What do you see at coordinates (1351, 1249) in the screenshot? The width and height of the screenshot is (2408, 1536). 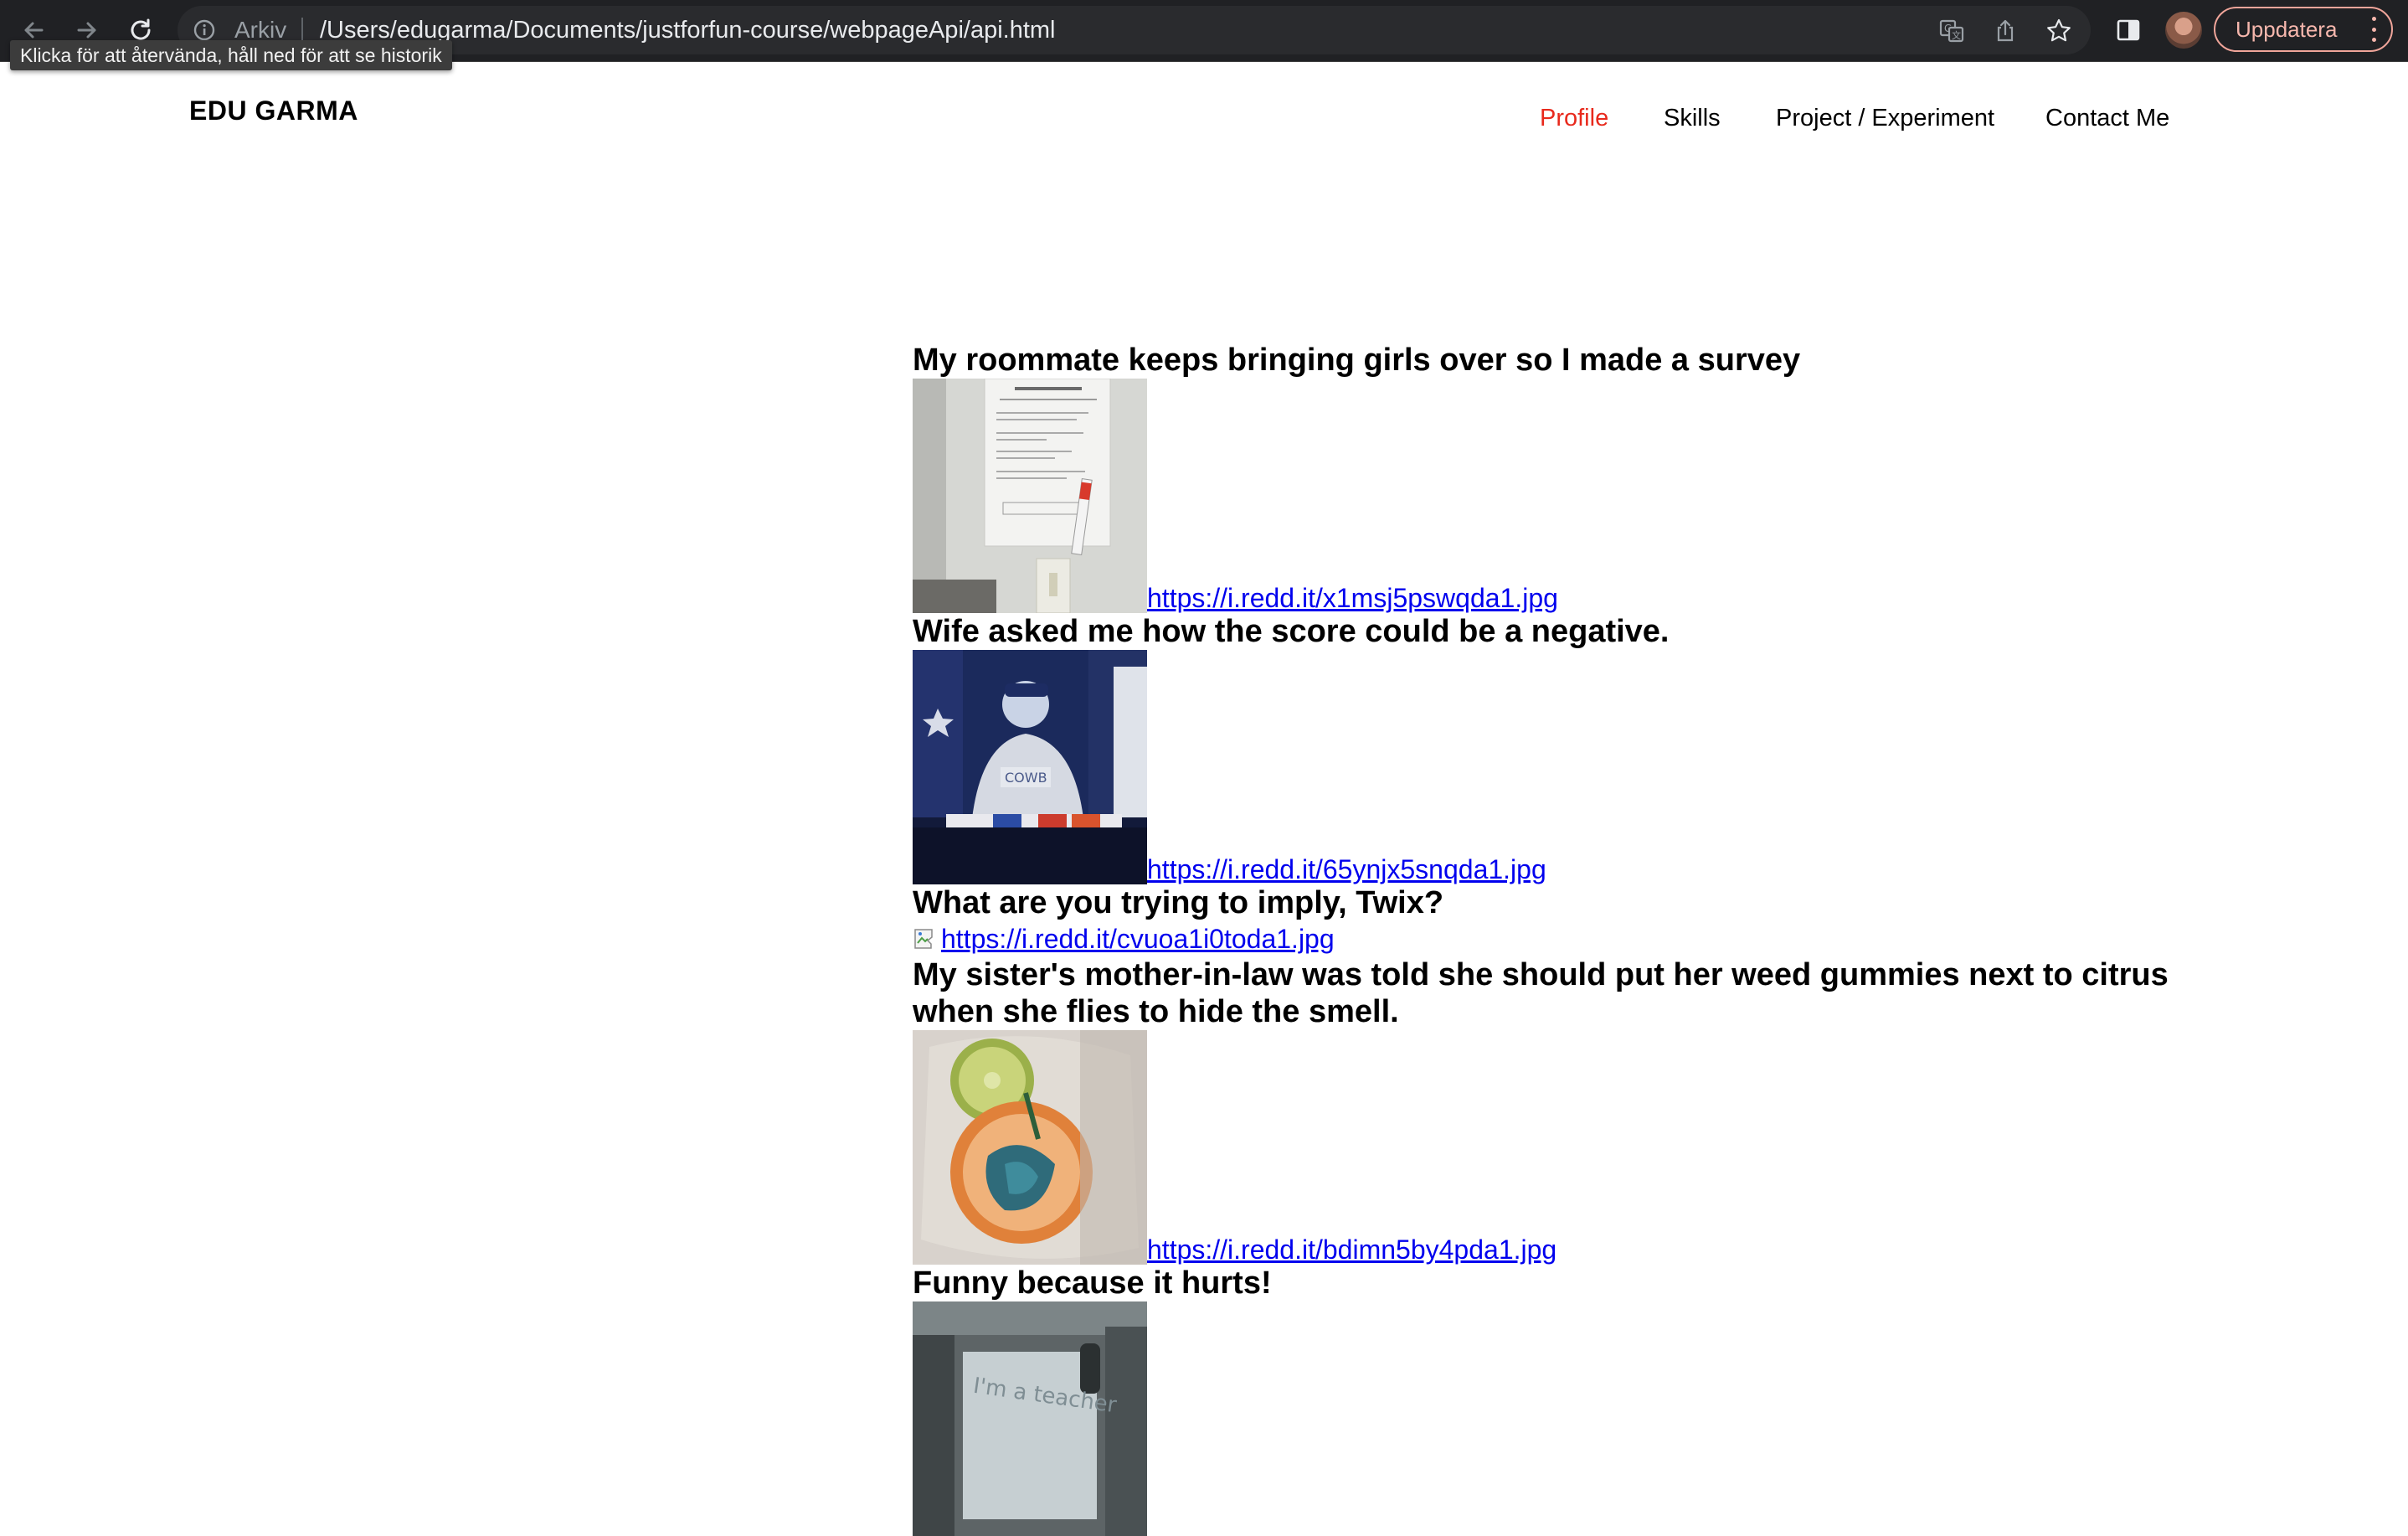 I see `post-image-link: https://i.redd.it/bdimn5by4pda1.jpg` at bounding box center [1351, 1249].